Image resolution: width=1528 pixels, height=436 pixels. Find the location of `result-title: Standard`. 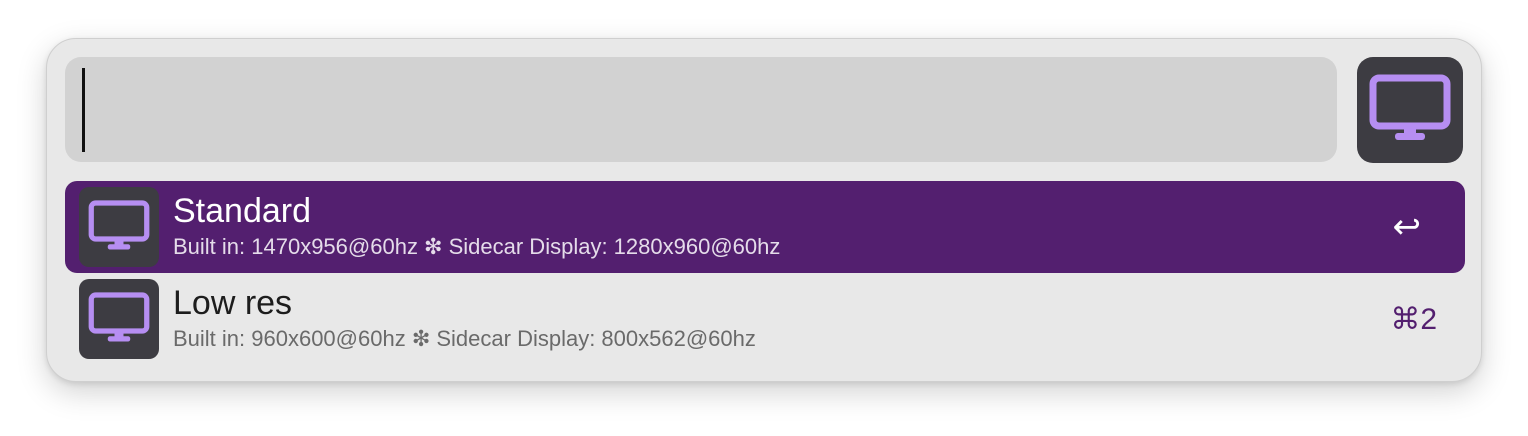

result-title: Standard is located at coordinates (242, 211).